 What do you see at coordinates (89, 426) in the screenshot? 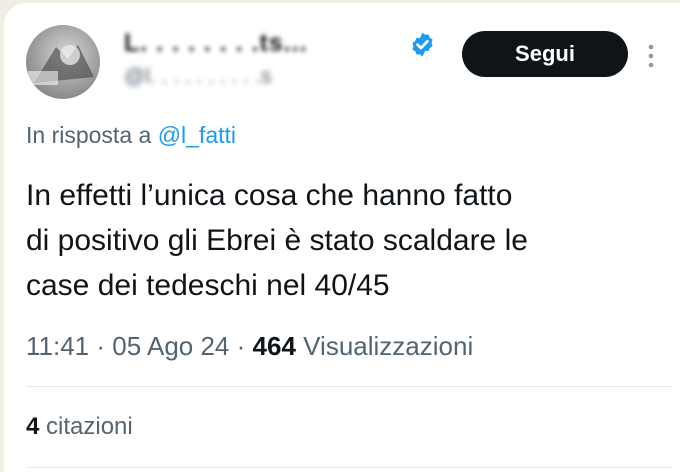
I see `quotes-label: citazioni` at bounding box center [89, 426].